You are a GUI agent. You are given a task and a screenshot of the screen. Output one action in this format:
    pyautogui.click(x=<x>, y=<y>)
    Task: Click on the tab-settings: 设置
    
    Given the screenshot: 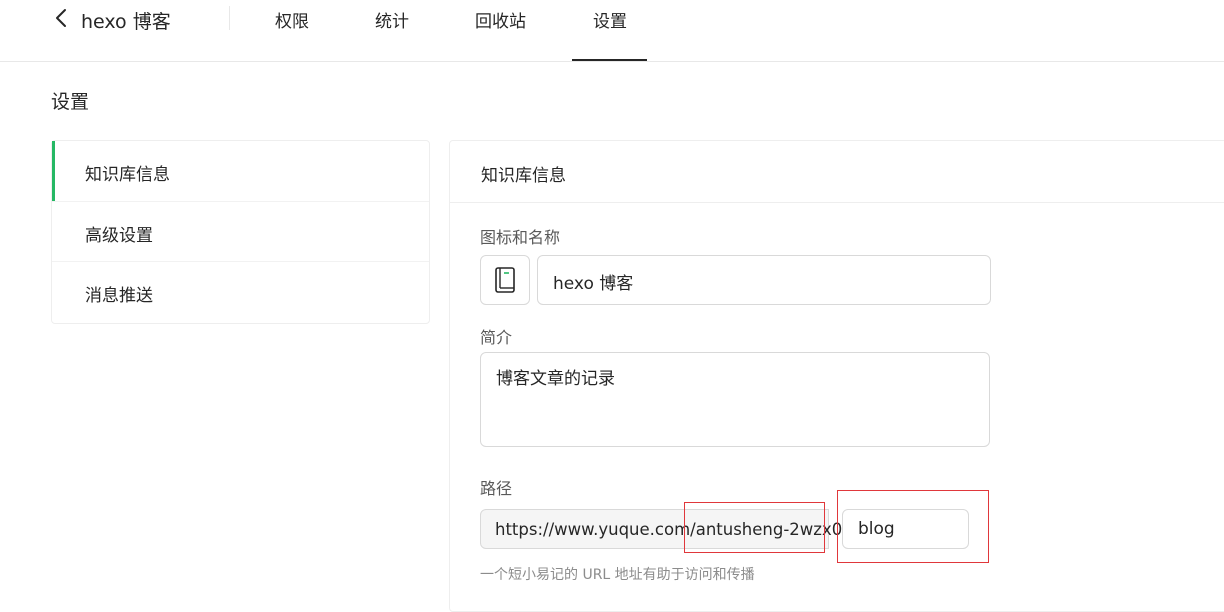 What is the action you would take?
    pyautogui.click(x=610, y=19)
    